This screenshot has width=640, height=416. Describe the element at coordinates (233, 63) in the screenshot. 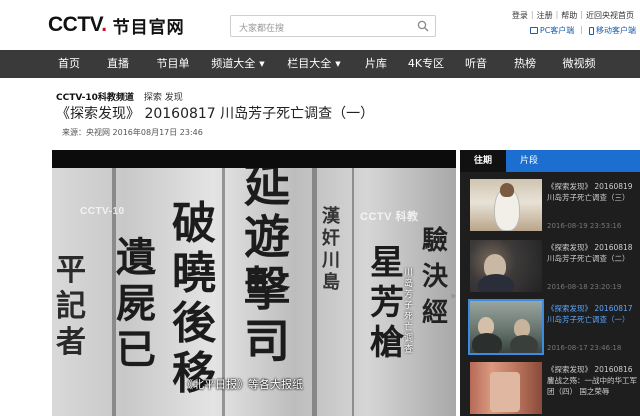

I see `nav-label: 频道大全` at that location.